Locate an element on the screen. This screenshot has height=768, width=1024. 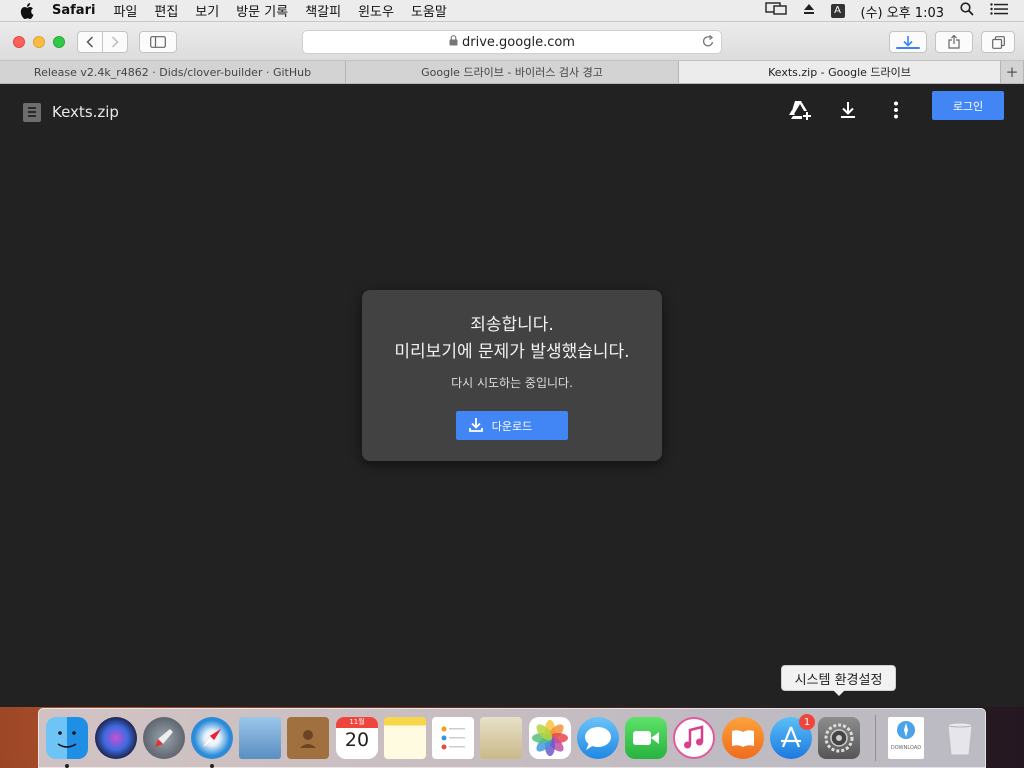
menu-view: 보기 is located at coordinates (207, 10).